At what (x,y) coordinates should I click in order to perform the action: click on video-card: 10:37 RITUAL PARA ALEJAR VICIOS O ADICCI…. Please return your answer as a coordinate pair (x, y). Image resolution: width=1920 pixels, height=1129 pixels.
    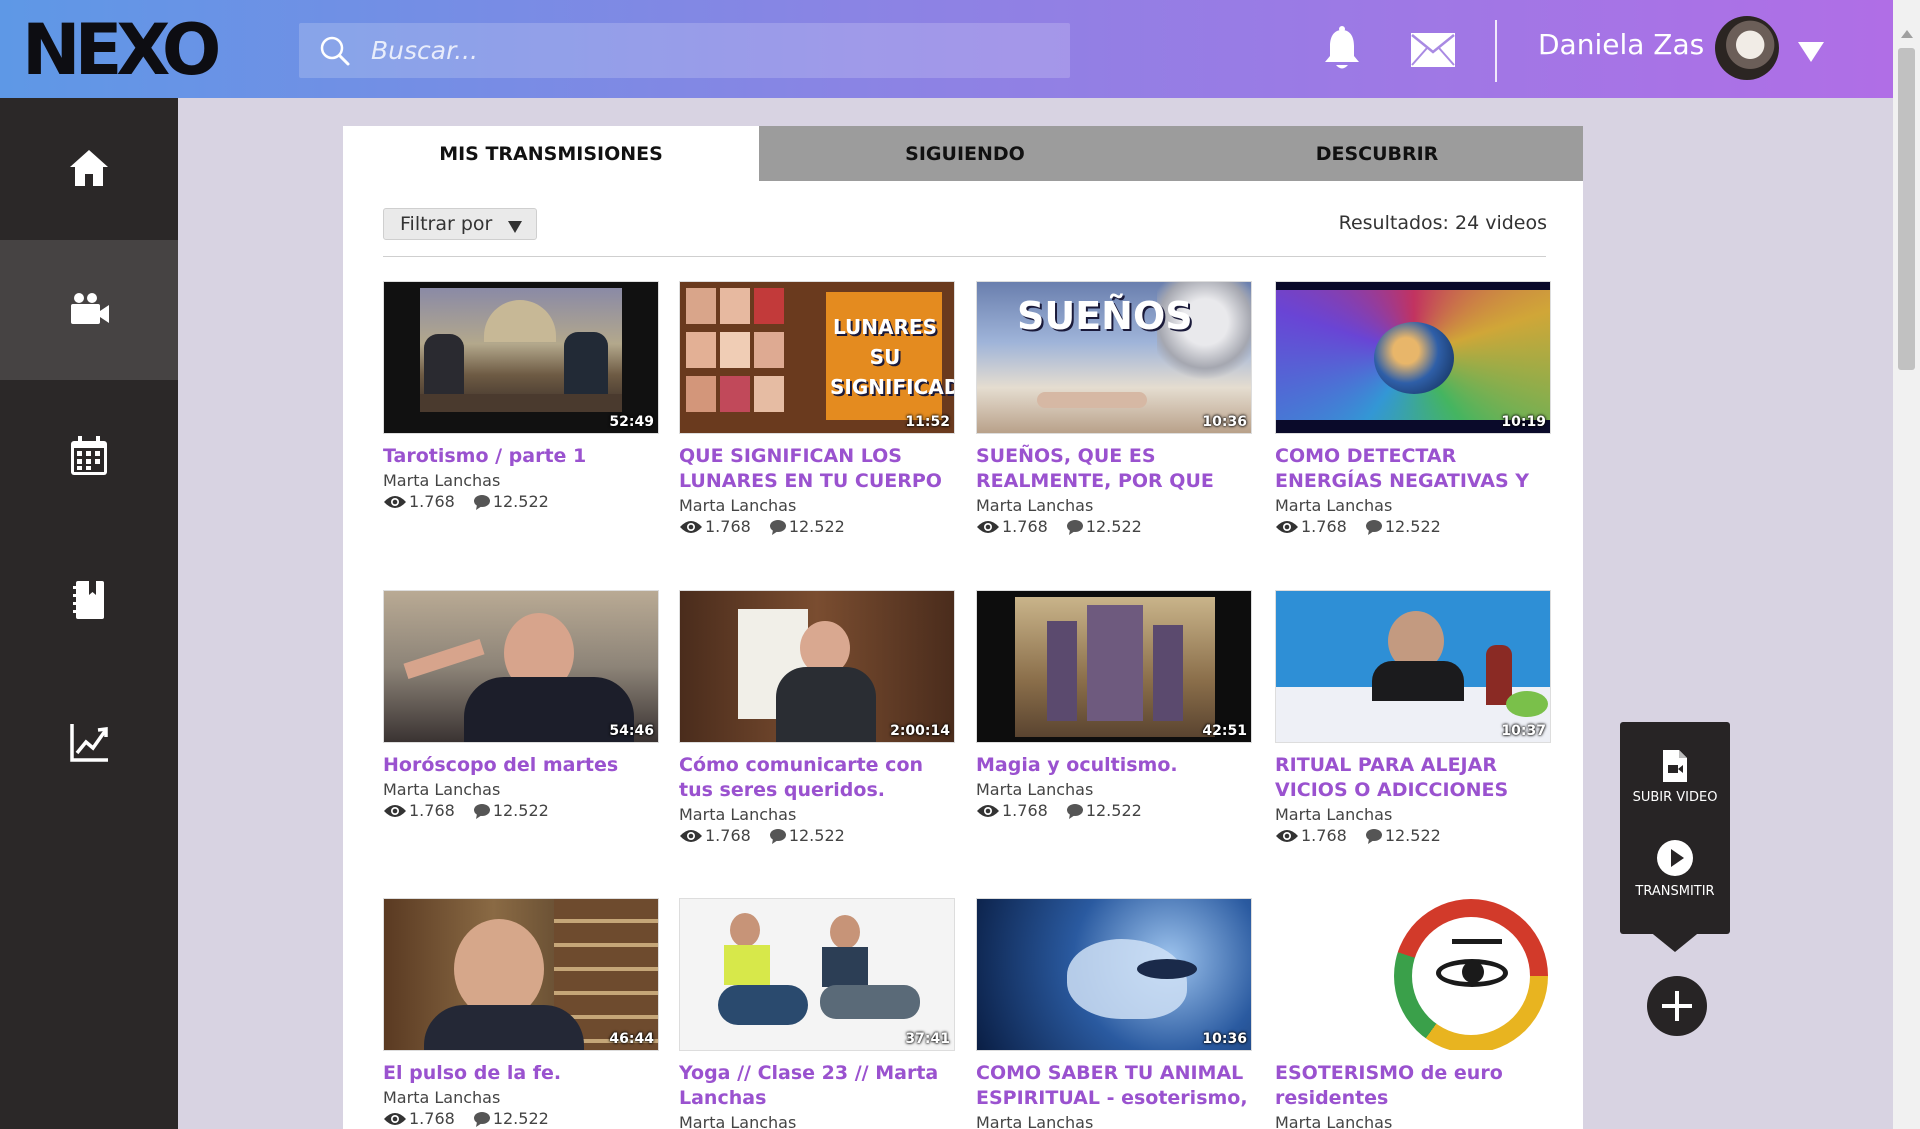
    Looking at the image, I should click on (1413, 717).